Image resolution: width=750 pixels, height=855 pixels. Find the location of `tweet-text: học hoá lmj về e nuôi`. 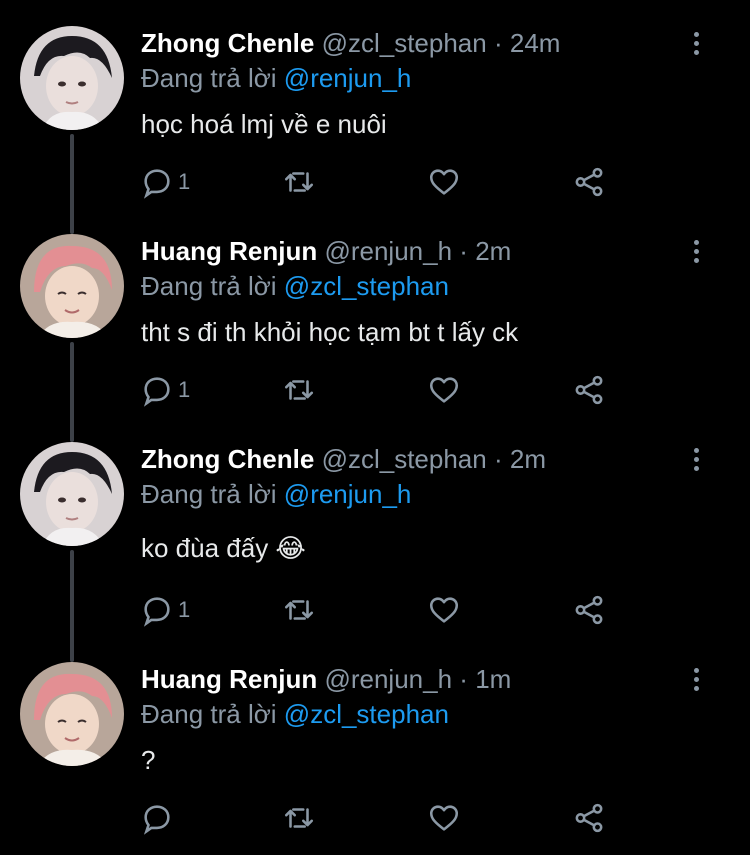

tweet-text: học hoá lmj về e nuôi is located at coordinates (264, 124).